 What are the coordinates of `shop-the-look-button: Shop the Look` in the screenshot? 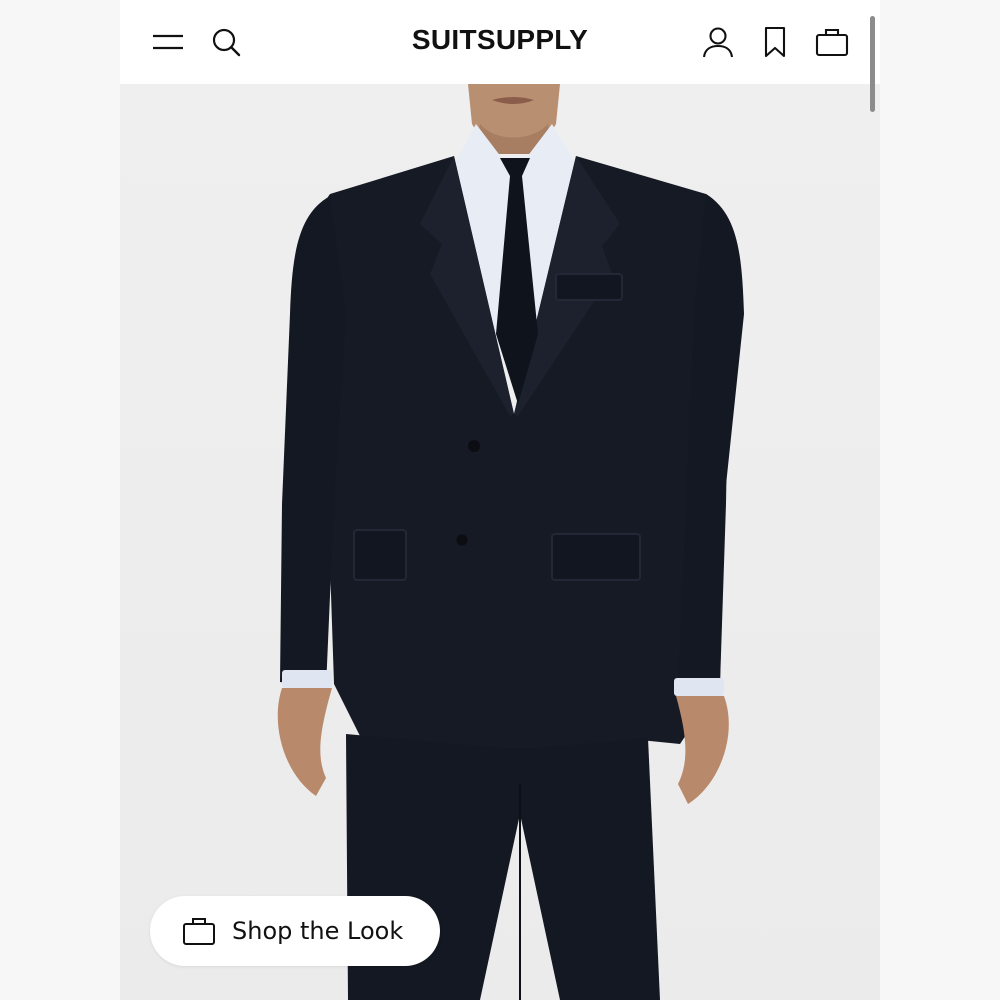 It's located at (295, 931).